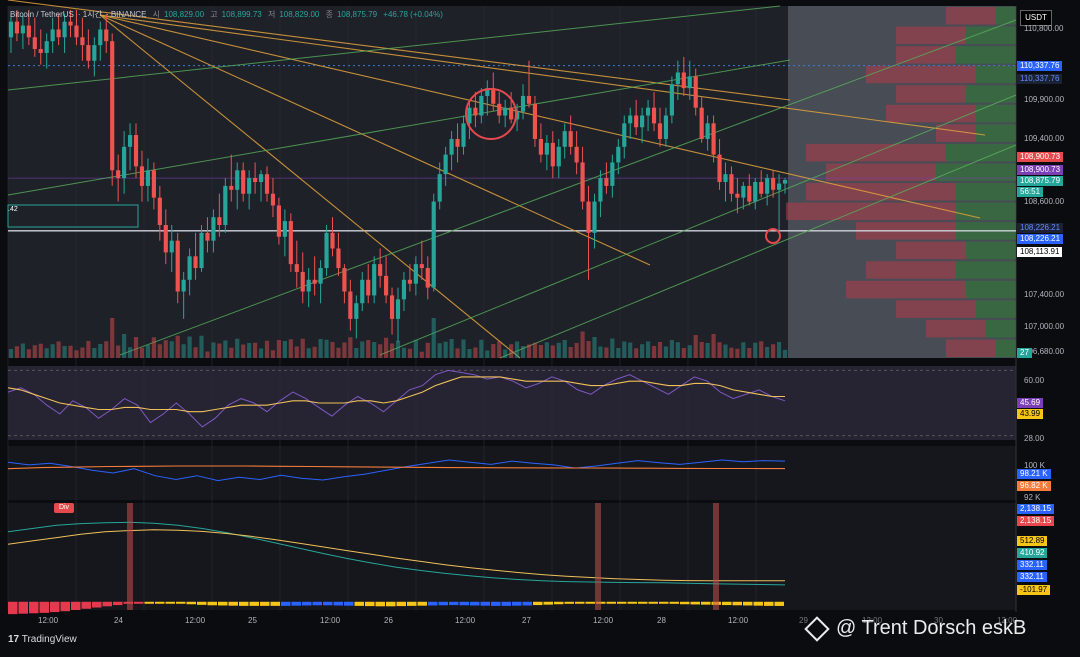  Describe the element at coordinates (1044, 295) in the screenshot. I see `price-tick: 107,400.00` at that location.